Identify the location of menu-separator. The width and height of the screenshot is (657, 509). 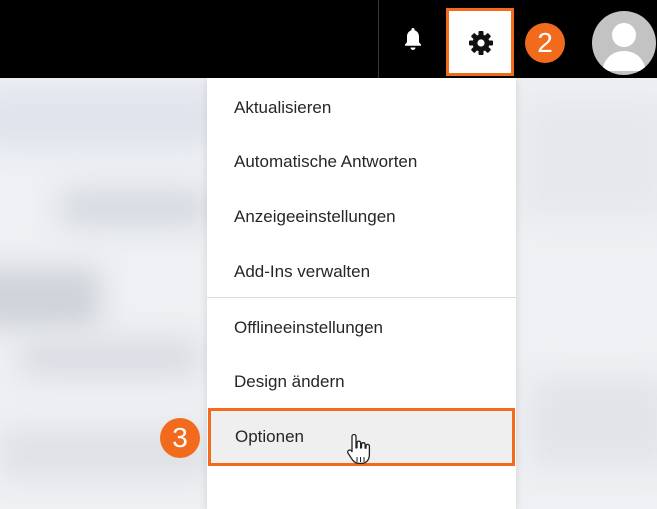
(361, 297).